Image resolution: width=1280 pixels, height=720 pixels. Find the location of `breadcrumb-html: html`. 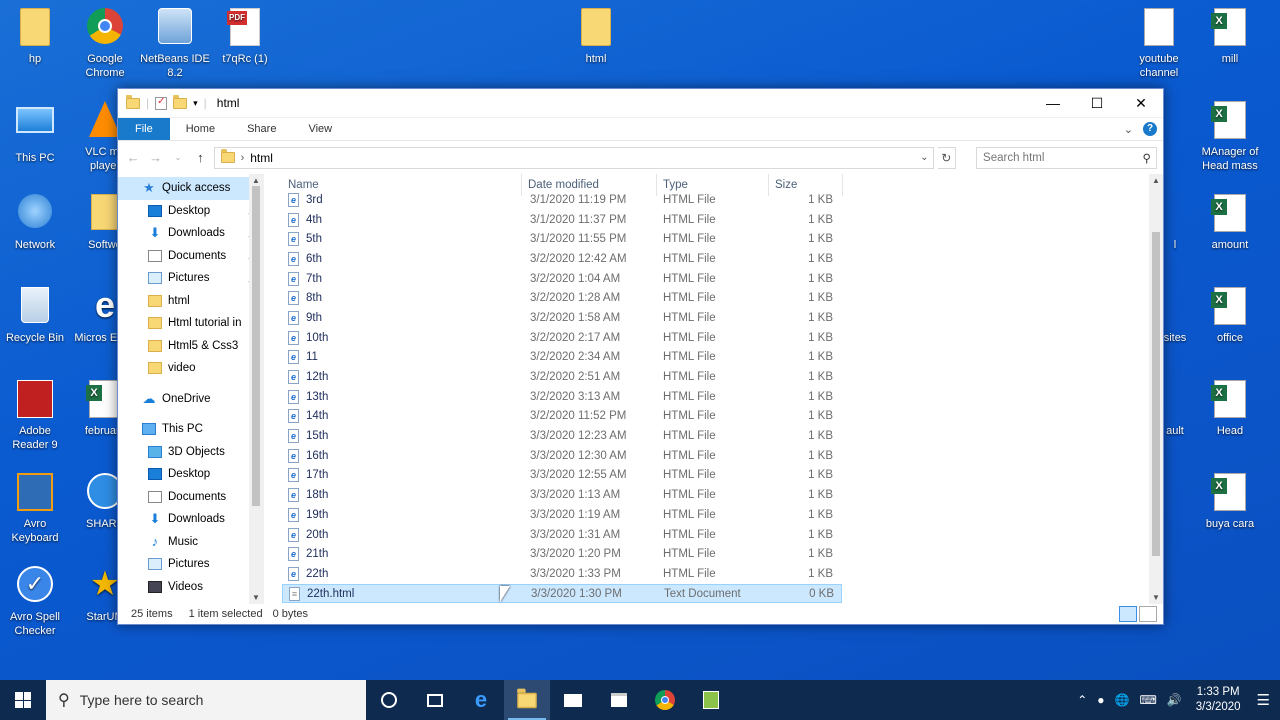

breadcrumb-html: html is located at coordinates (261, 158).